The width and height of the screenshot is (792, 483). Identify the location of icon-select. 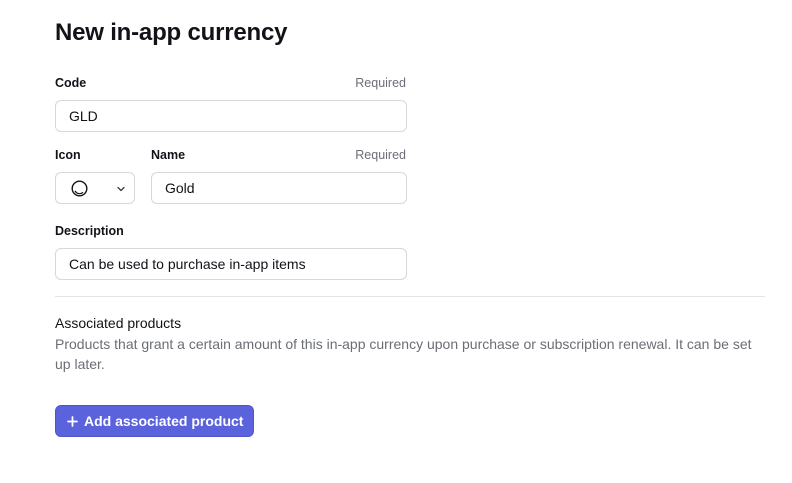
(95, 188).